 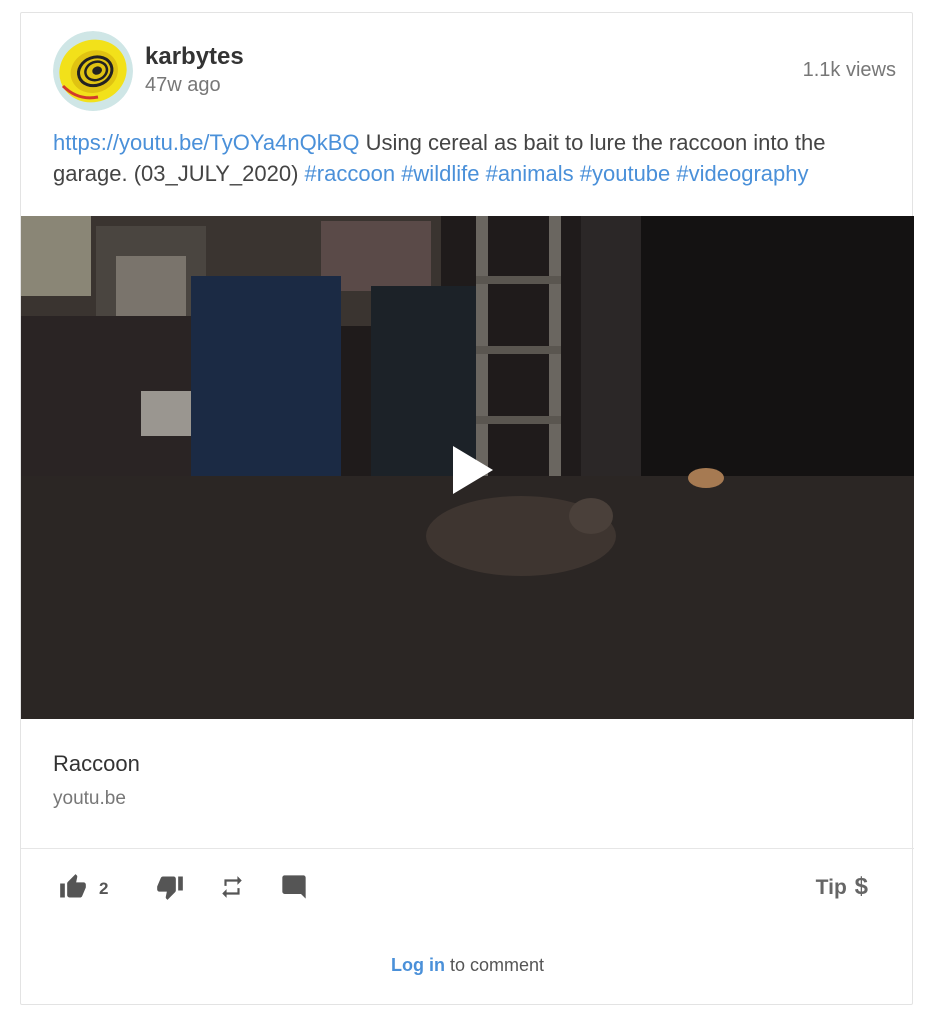 What do you see at coordinates (183, 85) in the screenshot?
I see `post-time: 47w ago` at bounding box center [183, 85].